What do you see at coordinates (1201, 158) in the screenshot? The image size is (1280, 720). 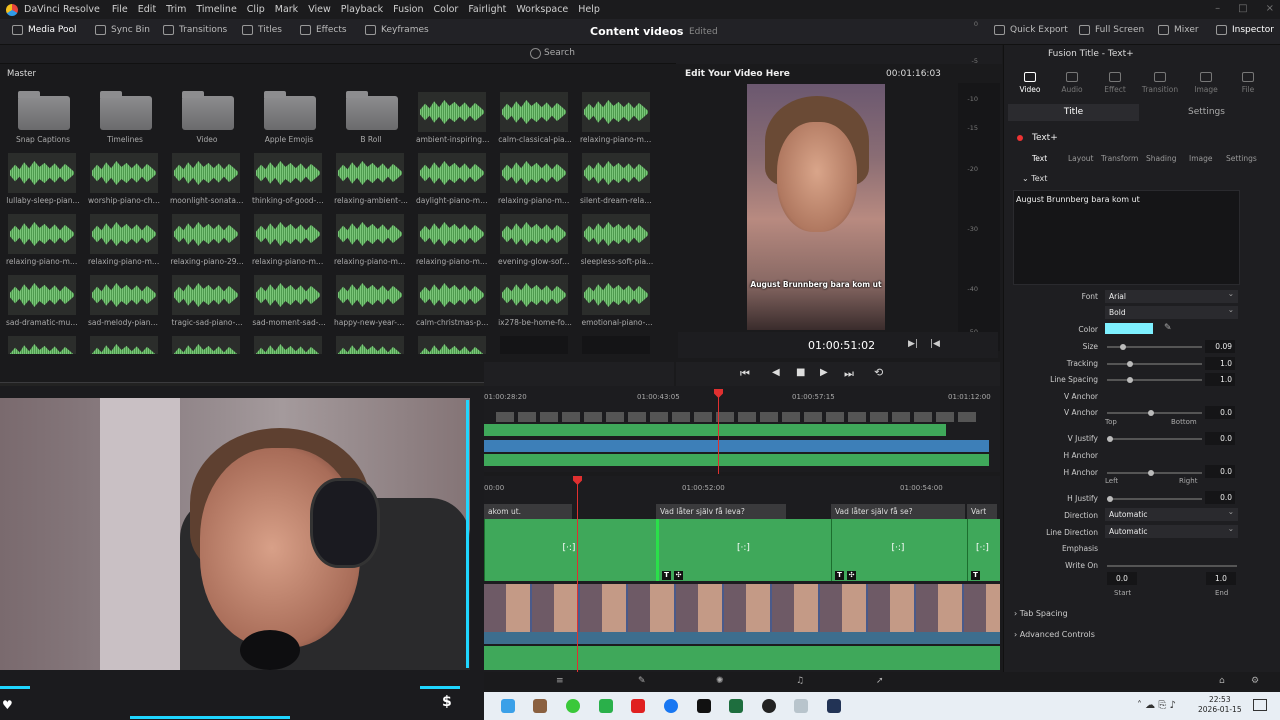 I see `subtab-image: Image` at bounding box center [1201, 158].